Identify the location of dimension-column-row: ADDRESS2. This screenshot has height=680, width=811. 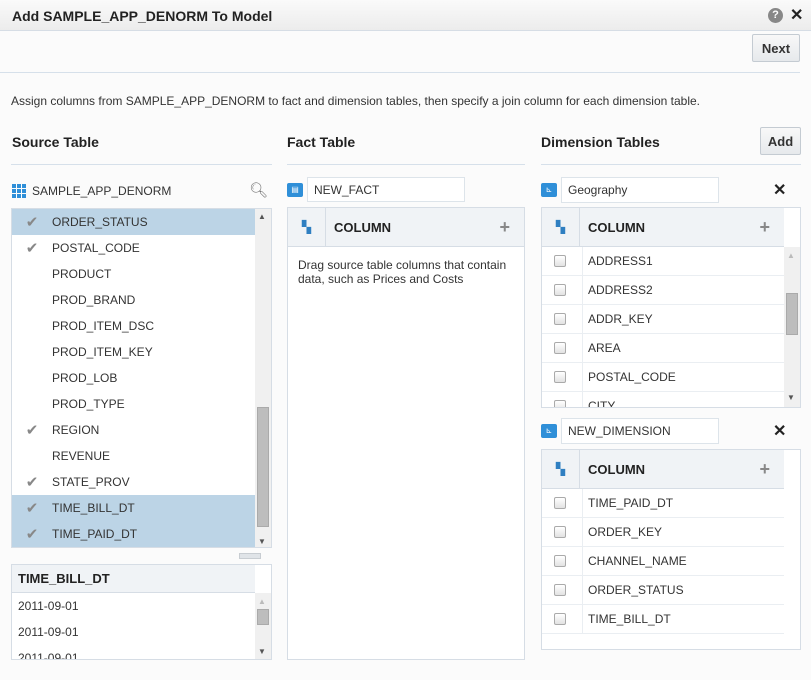
(663, 290).